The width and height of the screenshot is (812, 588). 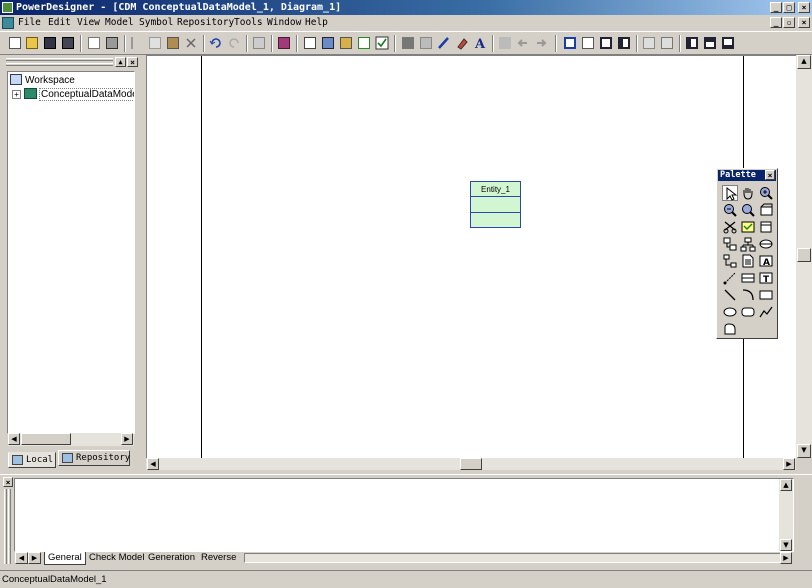 I want to click on menu-help: Help, so click(x=316, y=23).